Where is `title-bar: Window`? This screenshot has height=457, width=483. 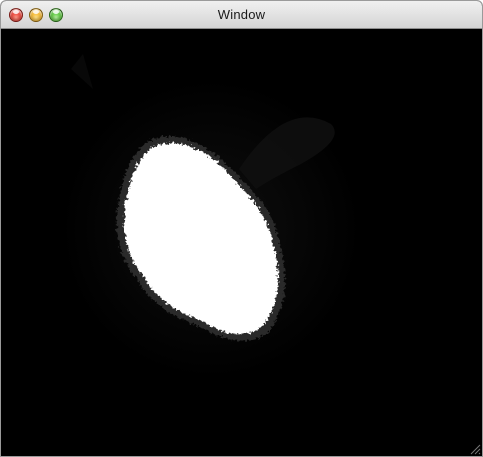
title-bar: Window is located at coordinates (241, 15).